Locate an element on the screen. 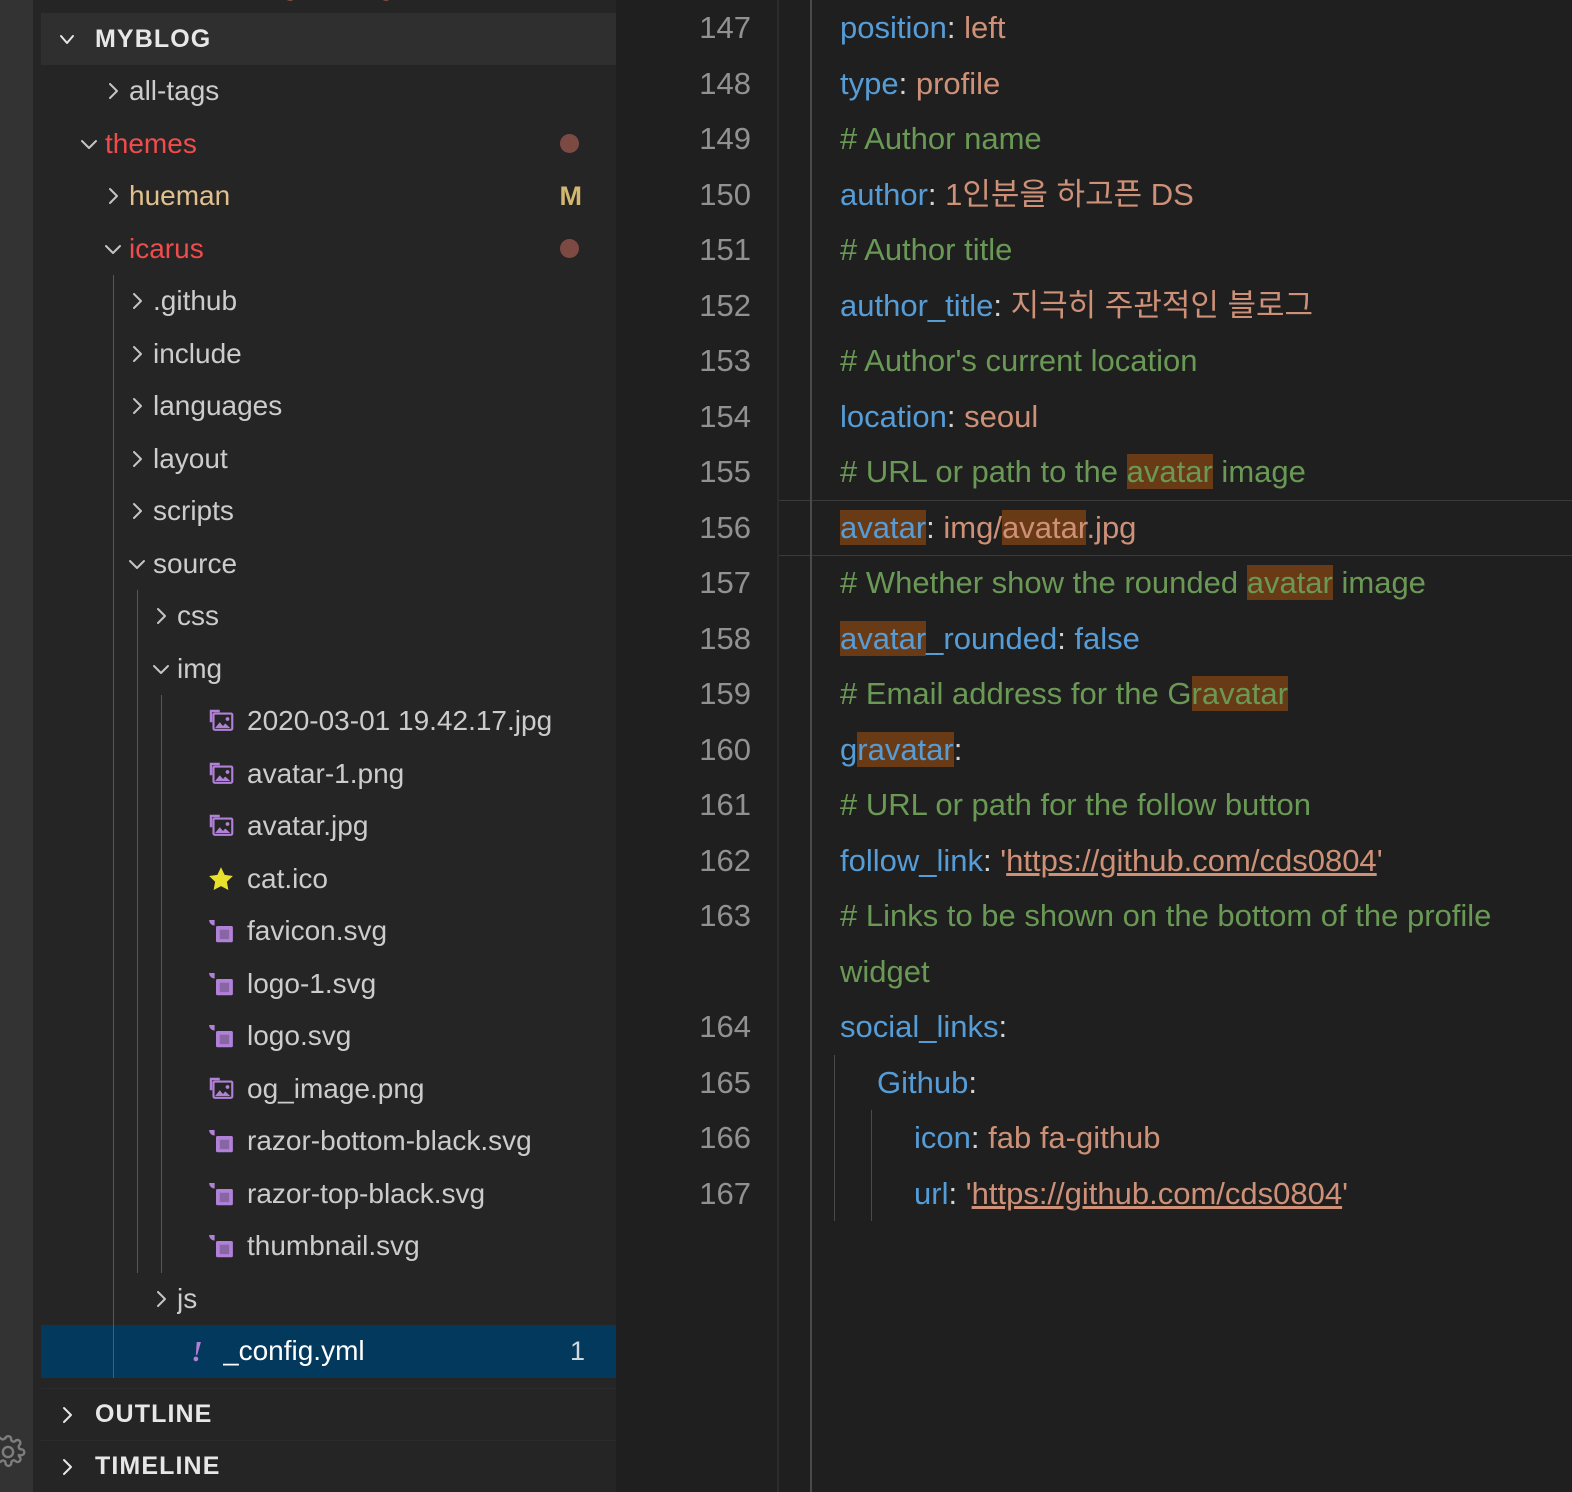  tree-folder-row: .github is located at coordinates (328, 301).